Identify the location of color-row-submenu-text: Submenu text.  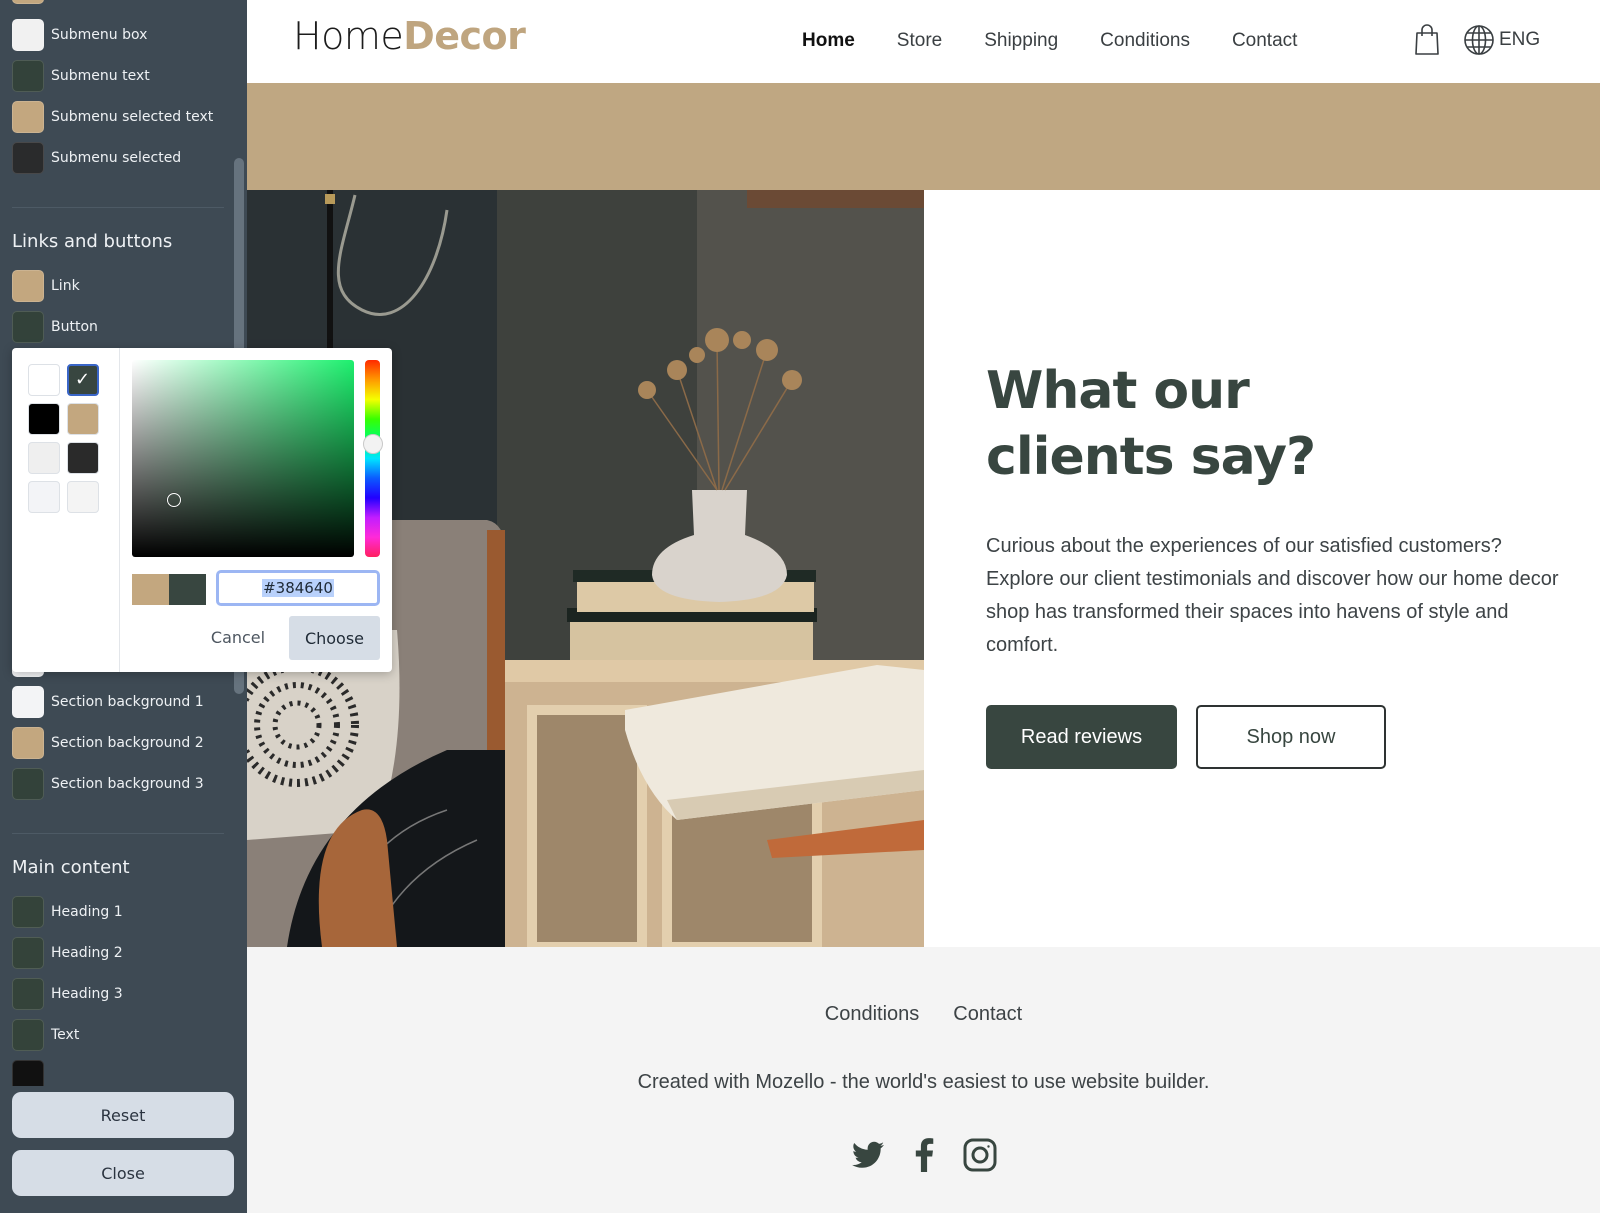
(81, 76).